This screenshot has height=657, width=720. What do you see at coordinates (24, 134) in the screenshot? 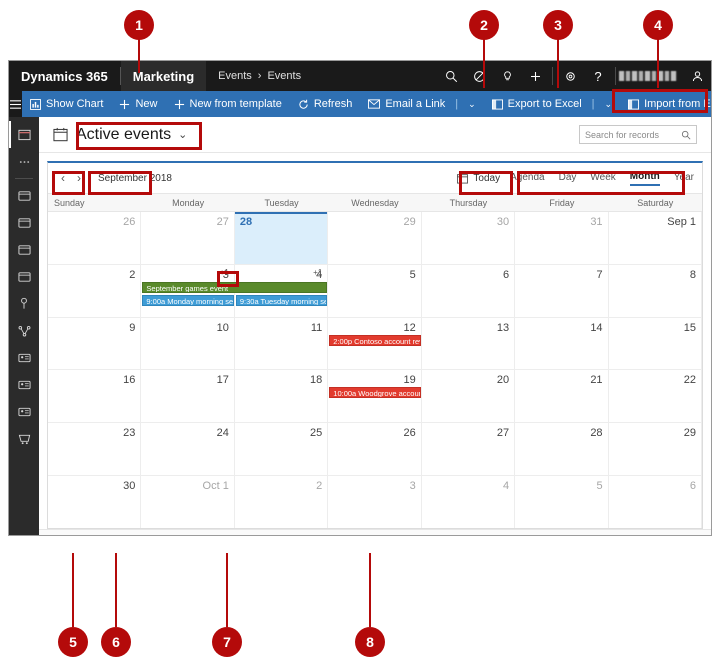
I see `sidebar-item-recent` at bounding box center [24, 134].